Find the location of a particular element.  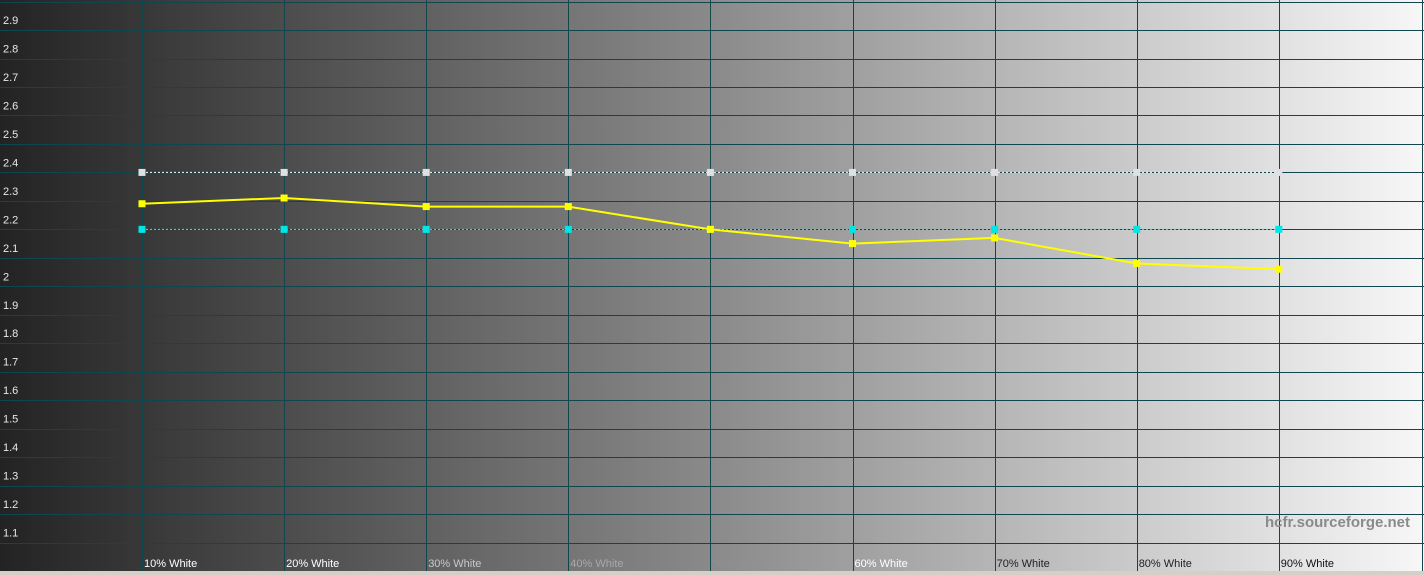

x-tick-label: 90% White is located at coordinates (1307, 564).